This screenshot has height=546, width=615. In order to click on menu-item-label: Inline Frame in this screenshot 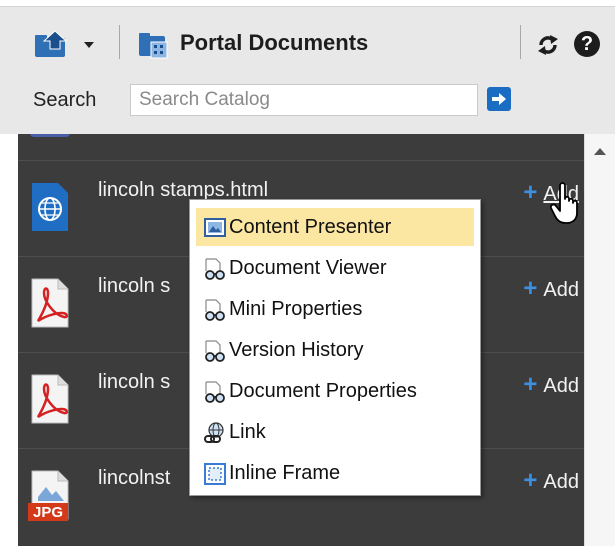, I will do `click(285, 473)`.